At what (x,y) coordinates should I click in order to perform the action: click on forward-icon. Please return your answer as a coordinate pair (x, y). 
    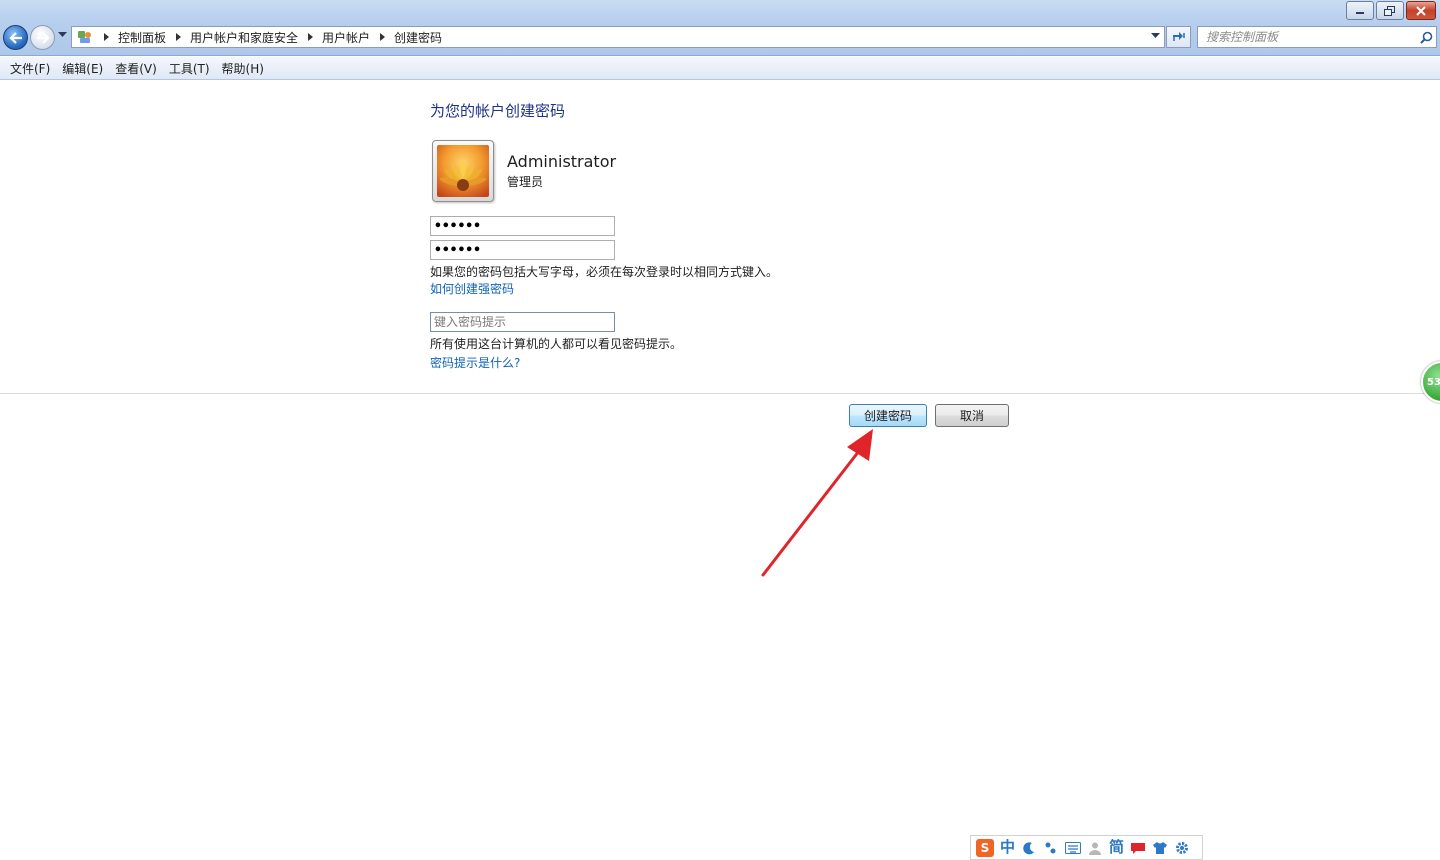
    Looking at the image, I should click on (43, 37).